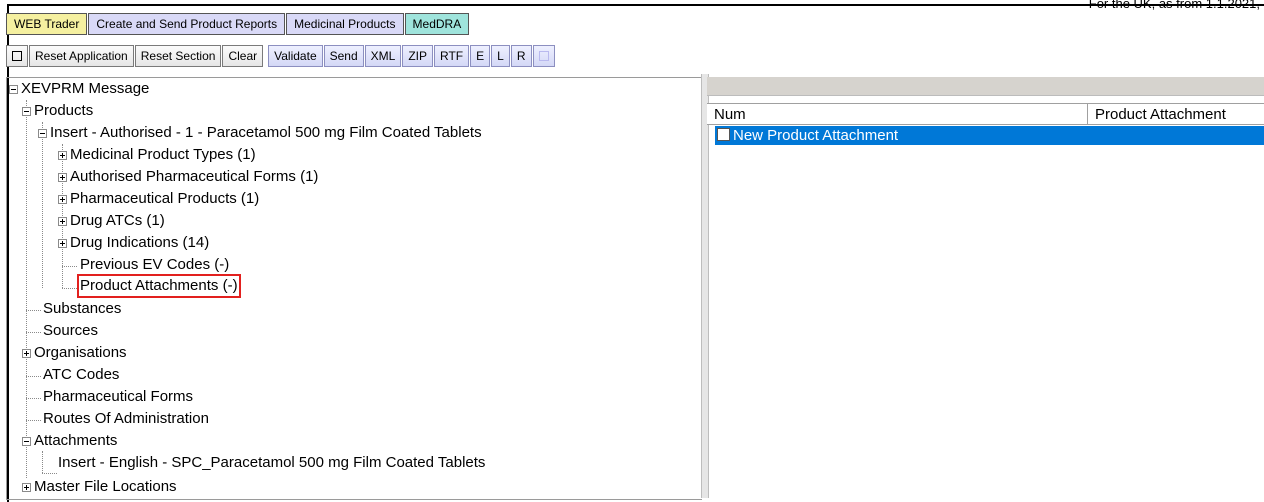  Describe the element at coordinates (723, 134) in the screenshot. I see `row-checkbox` at that location.